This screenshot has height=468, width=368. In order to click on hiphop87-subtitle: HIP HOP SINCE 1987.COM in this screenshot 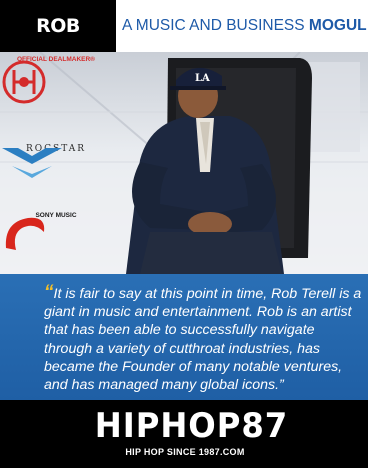, I will do `click(185, 452)`.